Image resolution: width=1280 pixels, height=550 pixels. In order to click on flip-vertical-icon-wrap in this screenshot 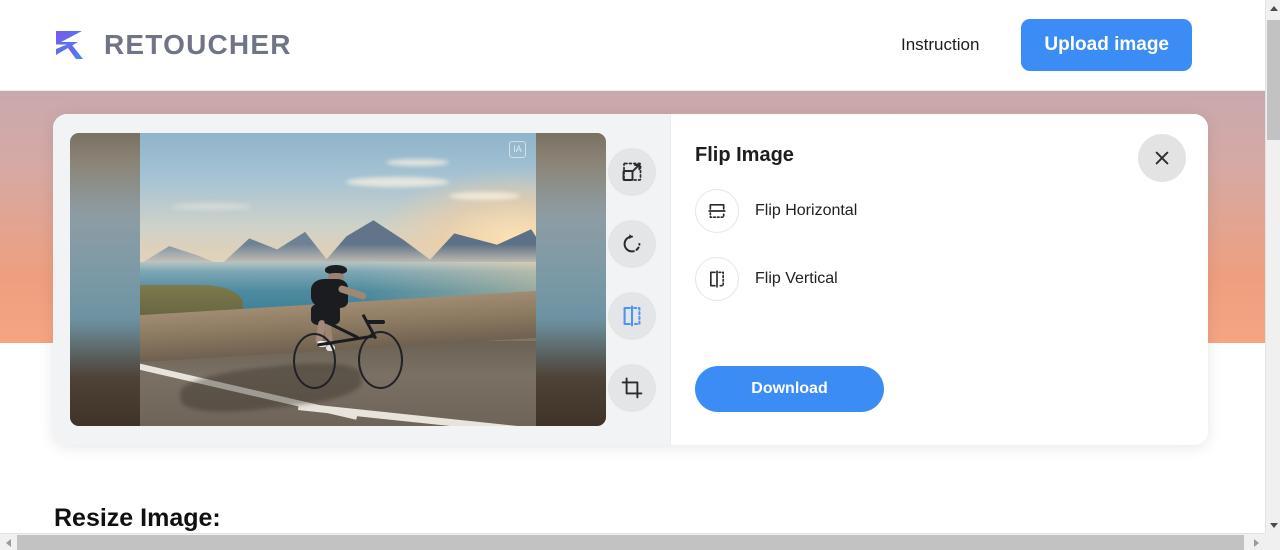, I will do `click(717, 279)`.